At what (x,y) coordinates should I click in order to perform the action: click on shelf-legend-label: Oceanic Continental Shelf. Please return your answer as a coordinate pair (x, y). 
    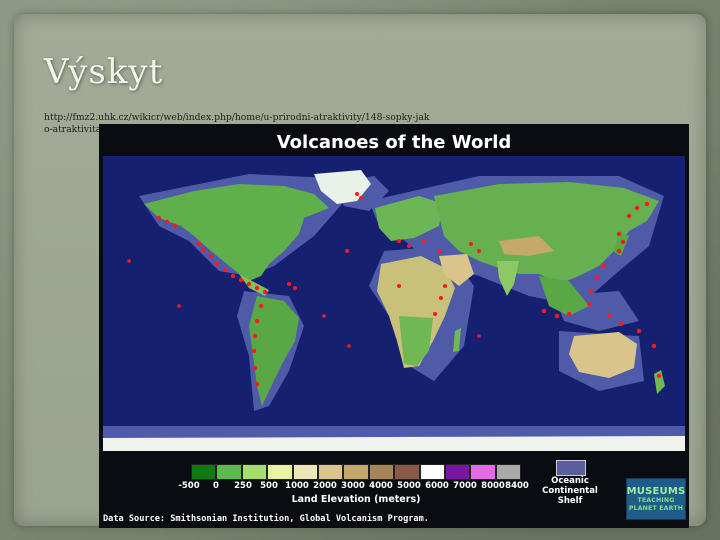
    Looking at the image, I should click on (570, 491).